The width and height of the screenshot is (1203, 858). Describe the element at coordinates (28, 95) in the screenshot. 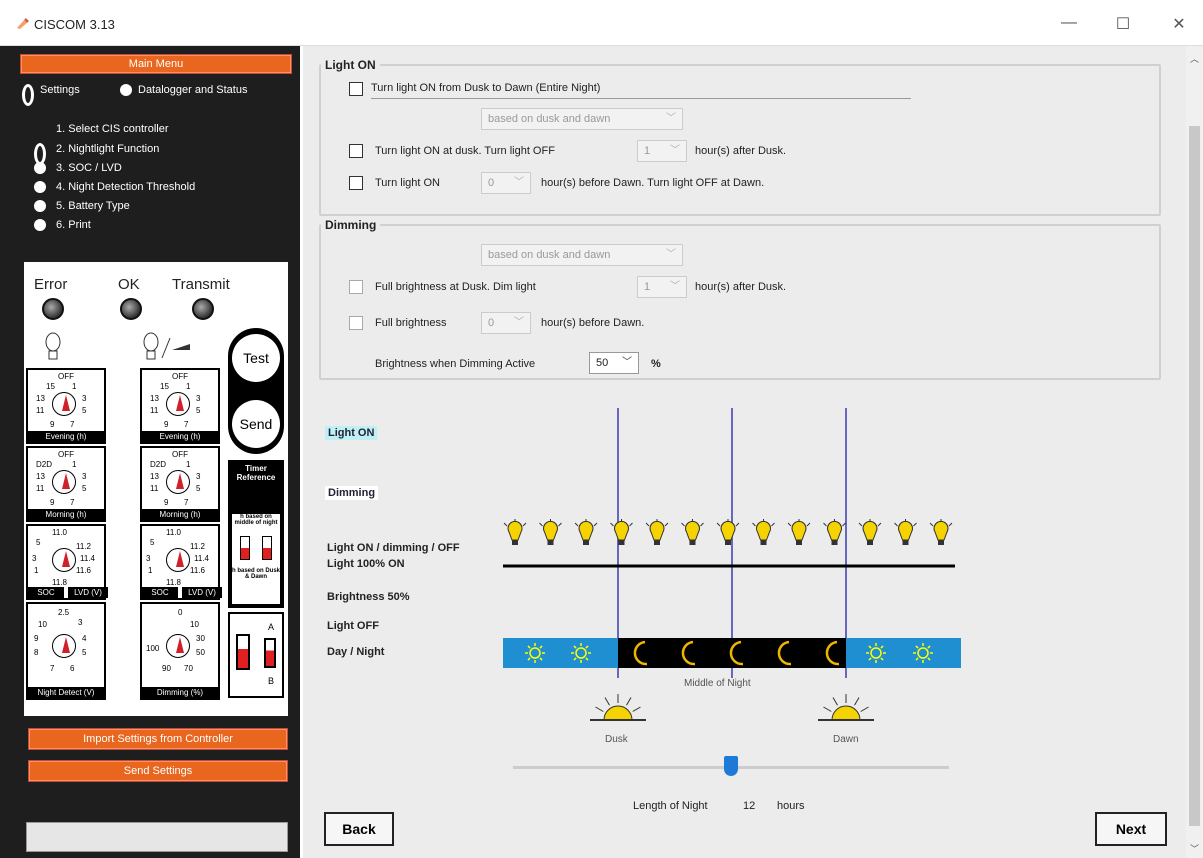

I see `settings-radio` at that location.